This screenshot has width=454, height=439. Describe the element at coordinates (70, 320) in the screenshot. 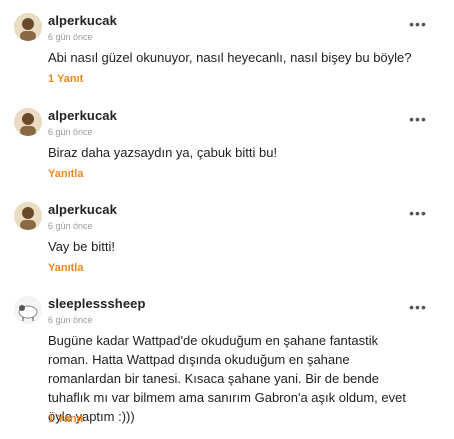

I see `comment-timestamp: 6 gün önce` at that location.